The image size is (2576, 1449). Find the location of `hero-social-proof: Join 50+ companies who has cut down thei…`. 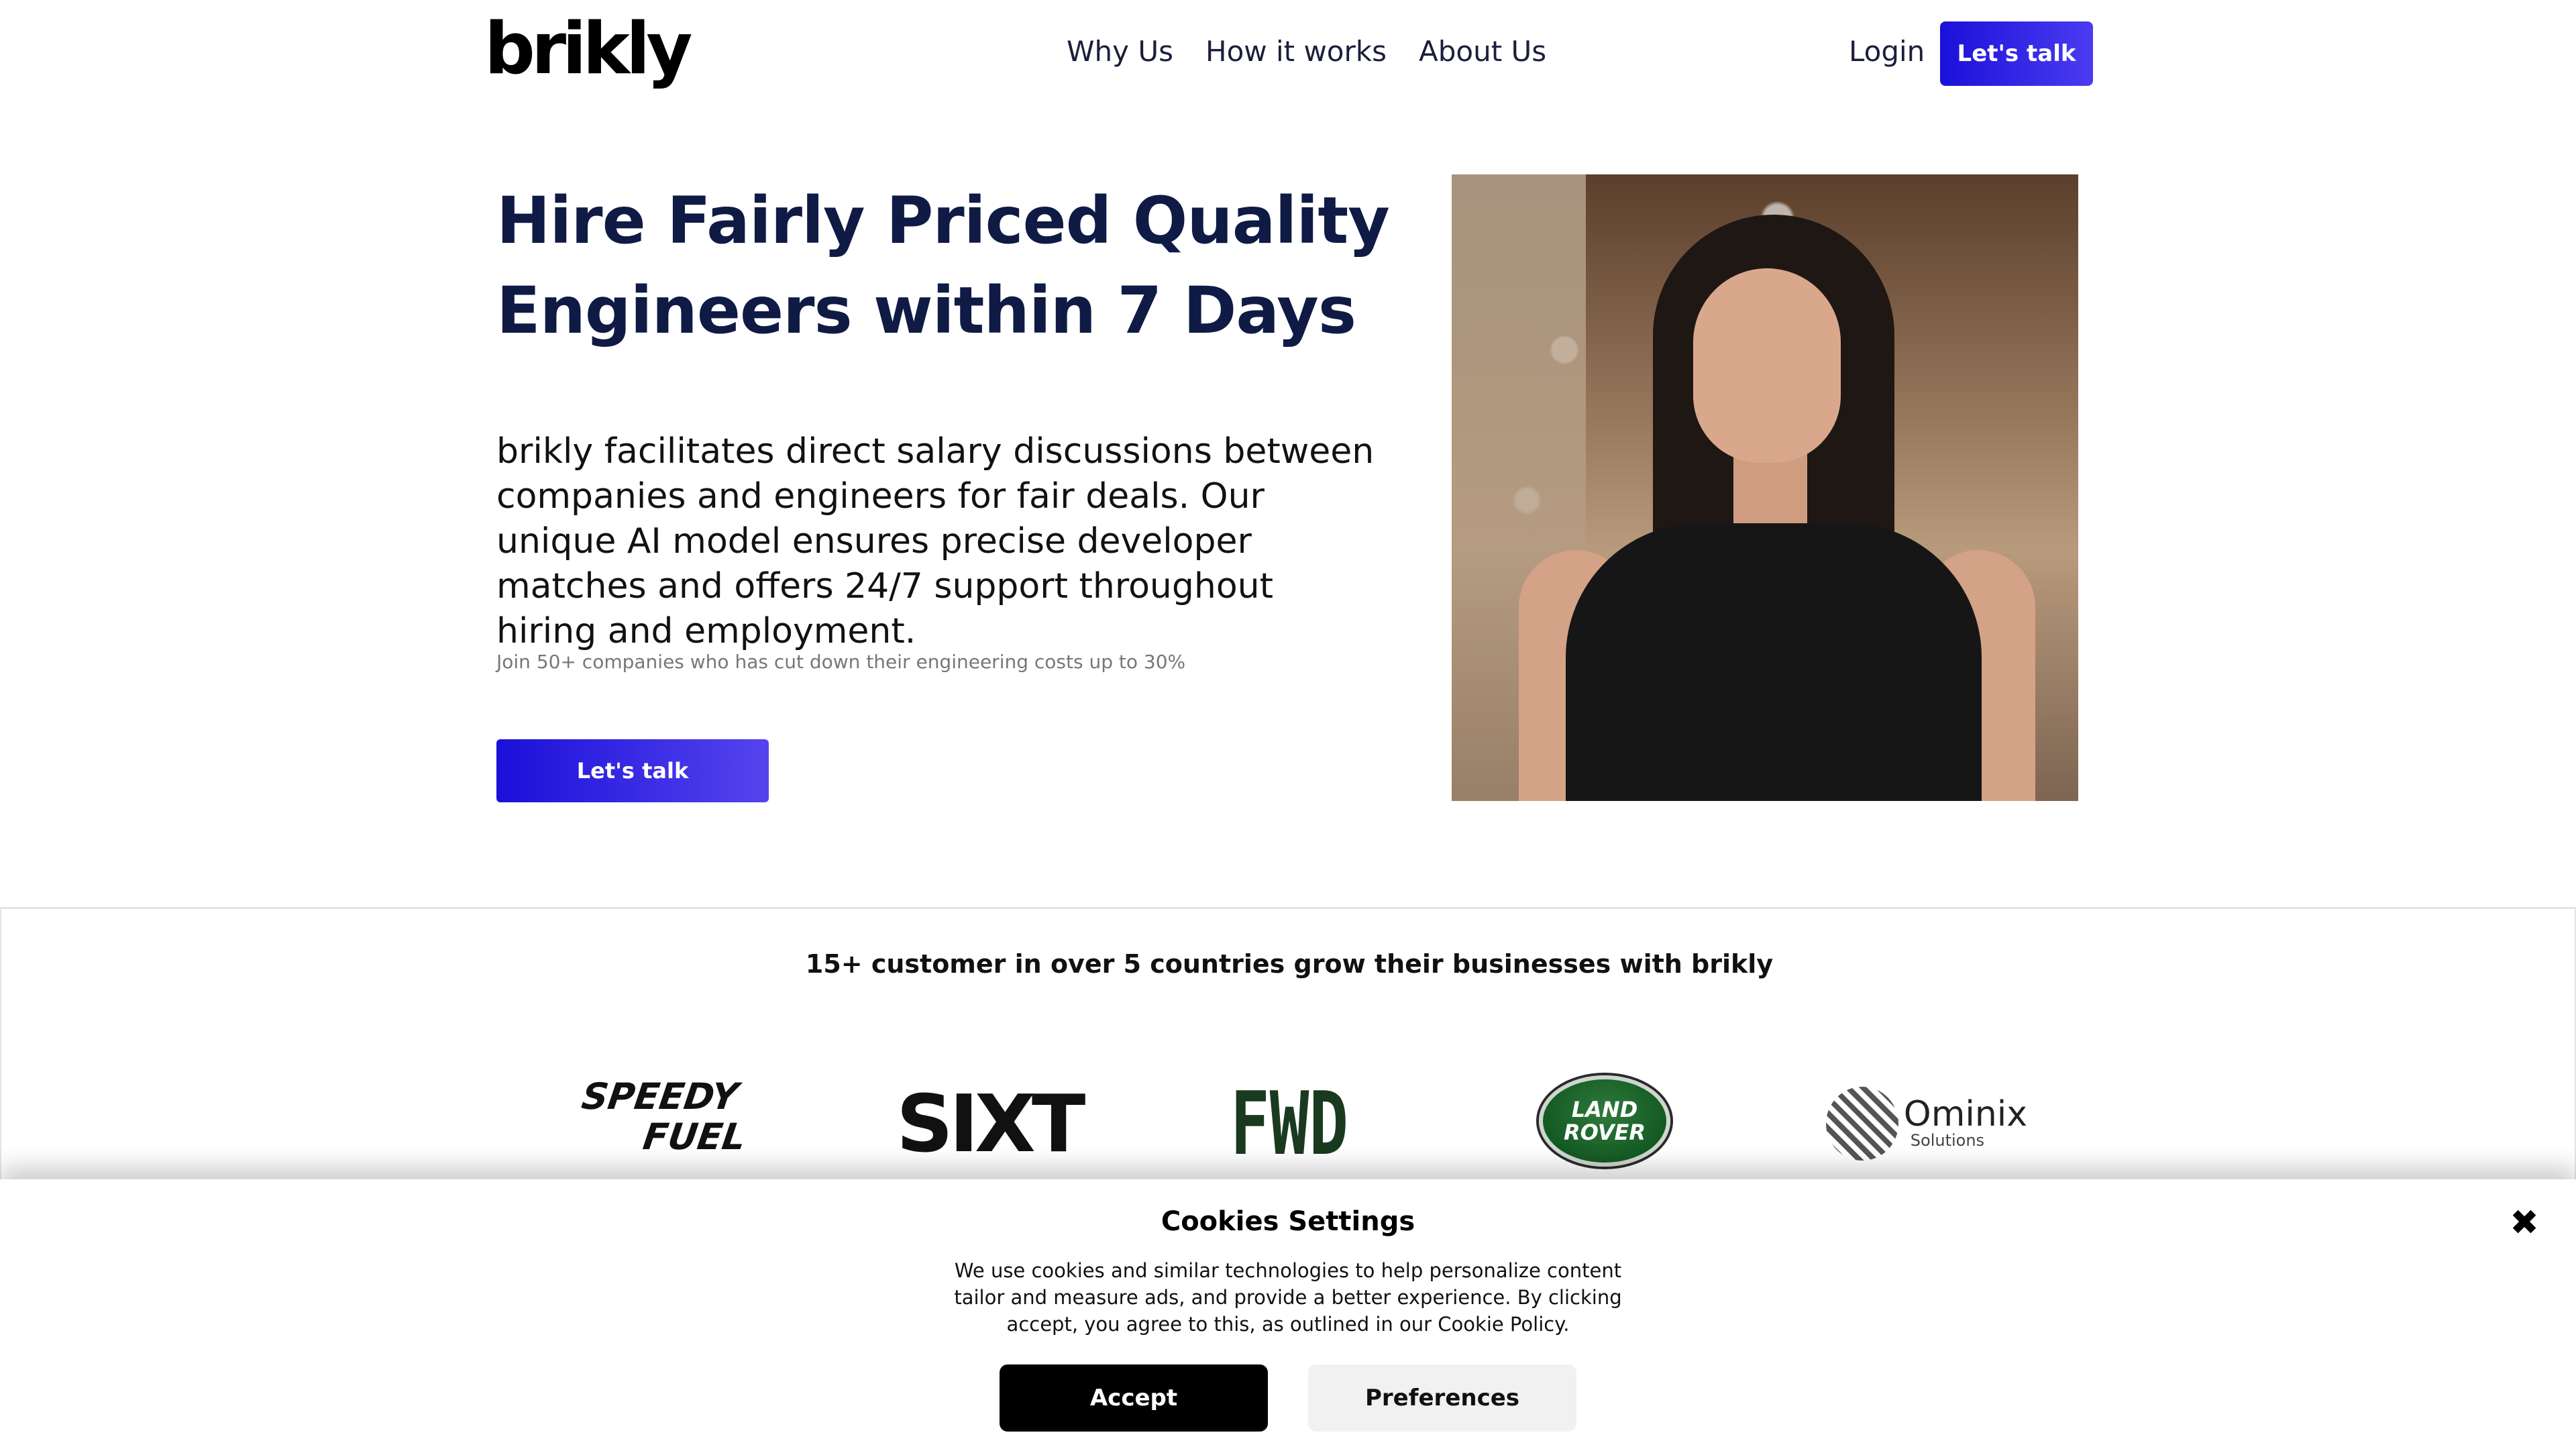

hero-social-proof: Join 50+ companies who has cut down thei… is located at coordinates (841, 662).